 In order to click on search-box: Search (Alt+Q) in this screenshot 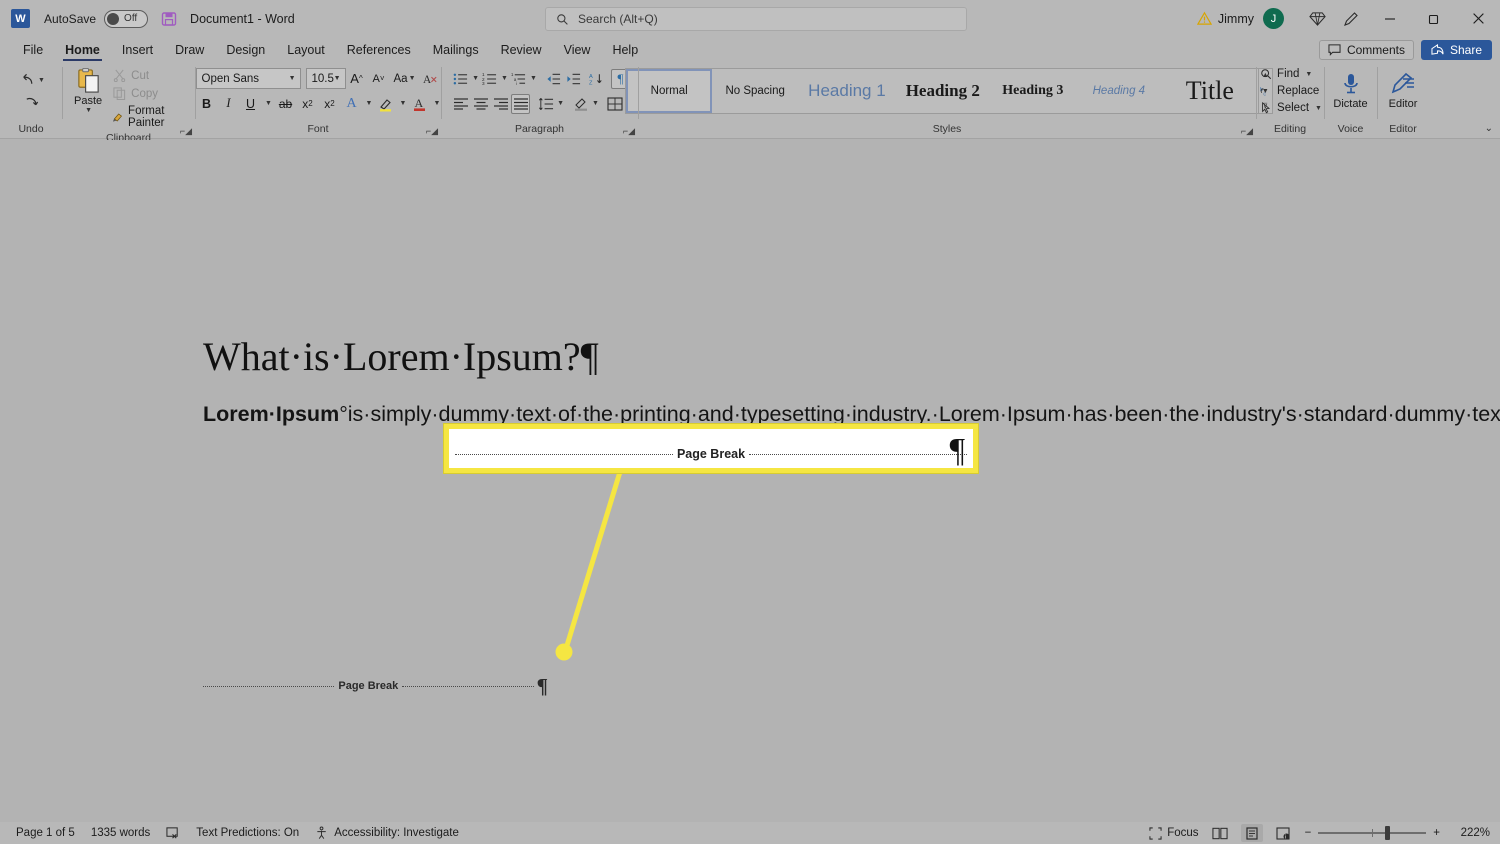, I will do `click(756, 19)`.